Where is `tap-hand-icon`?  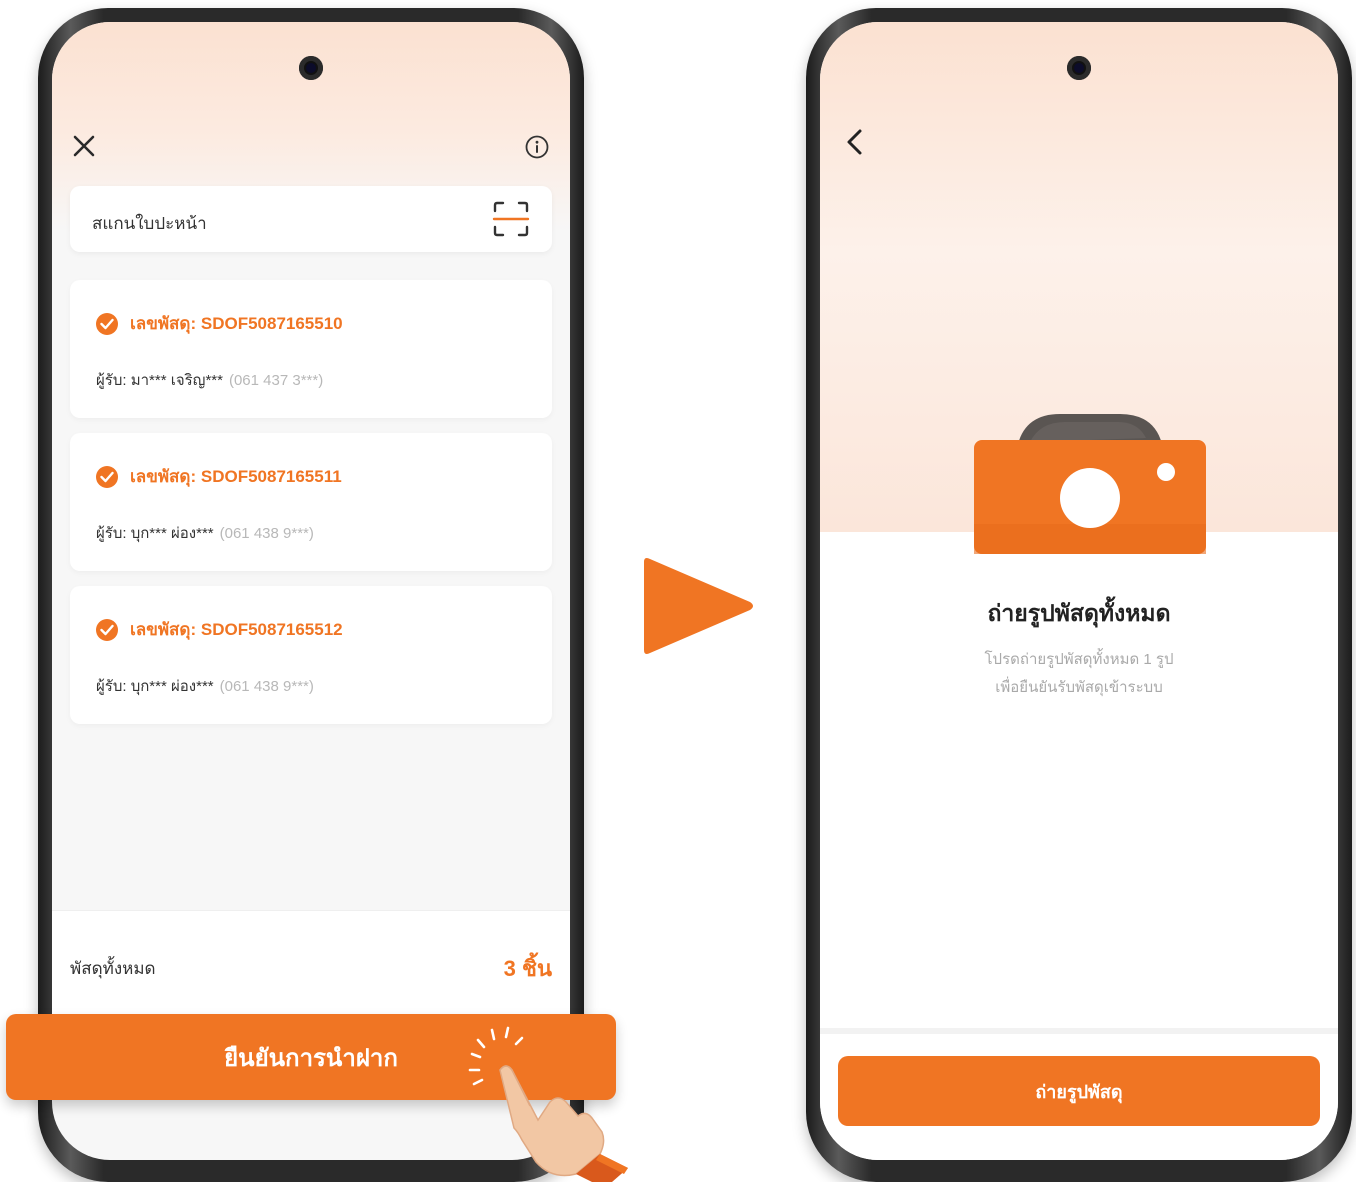 tap-hand-icon is located at coordinates (548, 1104).